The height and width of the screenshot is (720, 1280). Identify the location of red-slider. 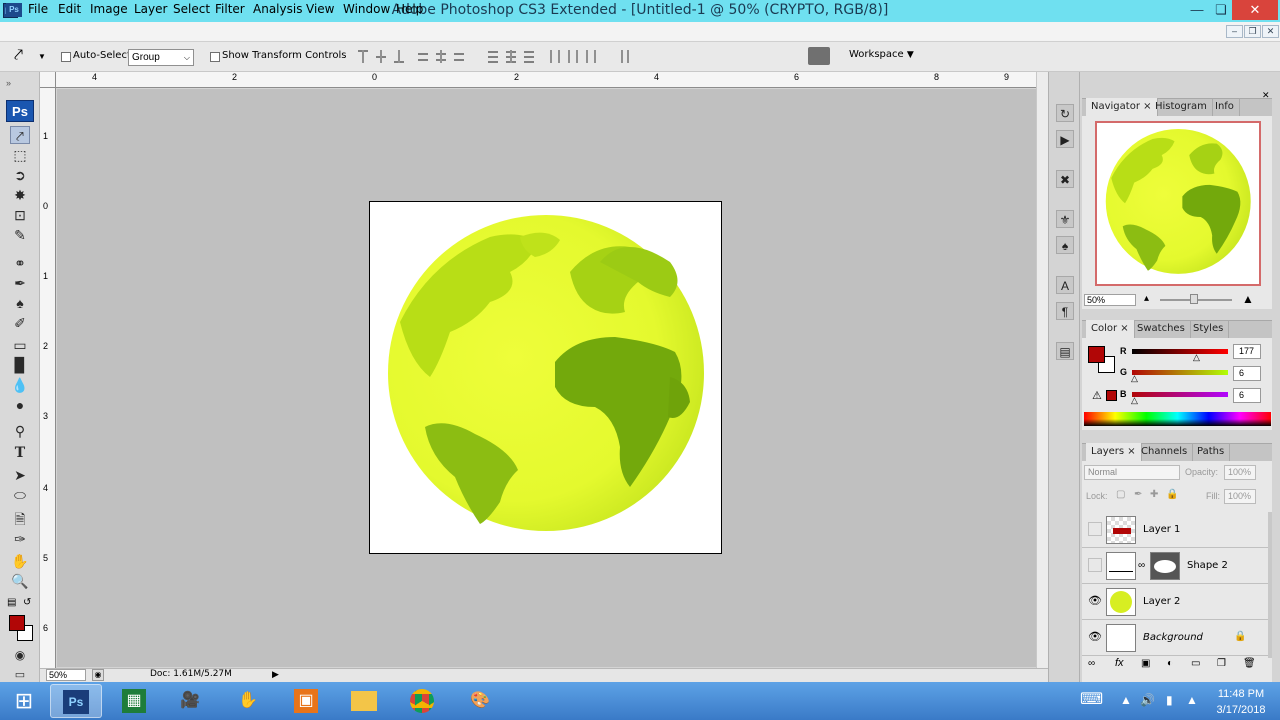
(1180, 351).